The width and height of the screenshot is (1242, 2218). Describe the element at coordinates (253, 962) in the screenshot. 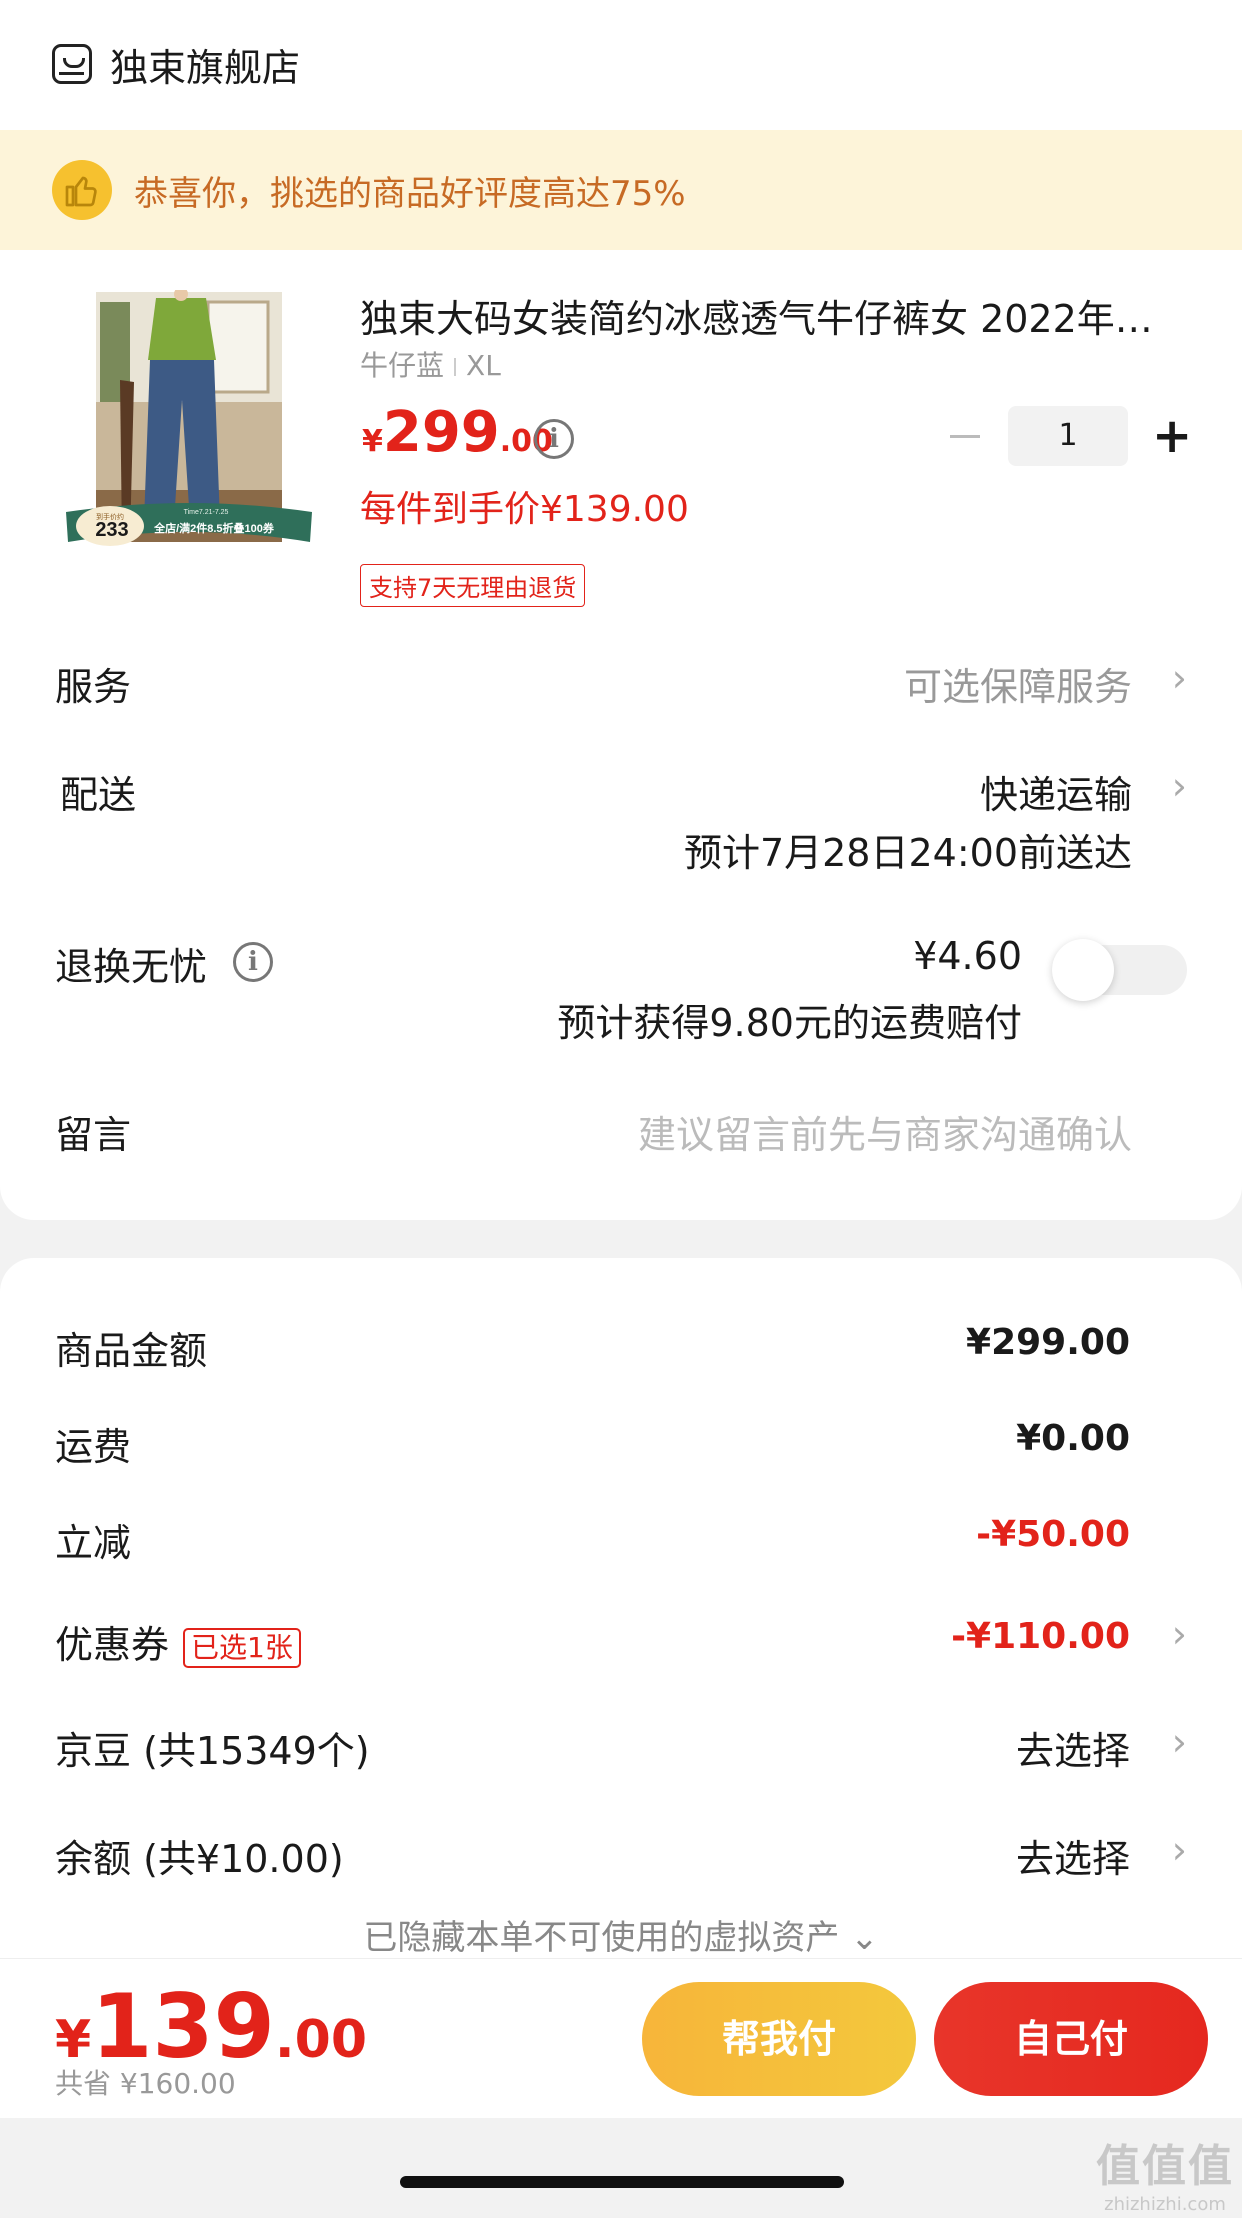

I see `return-info-icon: i` at that location.